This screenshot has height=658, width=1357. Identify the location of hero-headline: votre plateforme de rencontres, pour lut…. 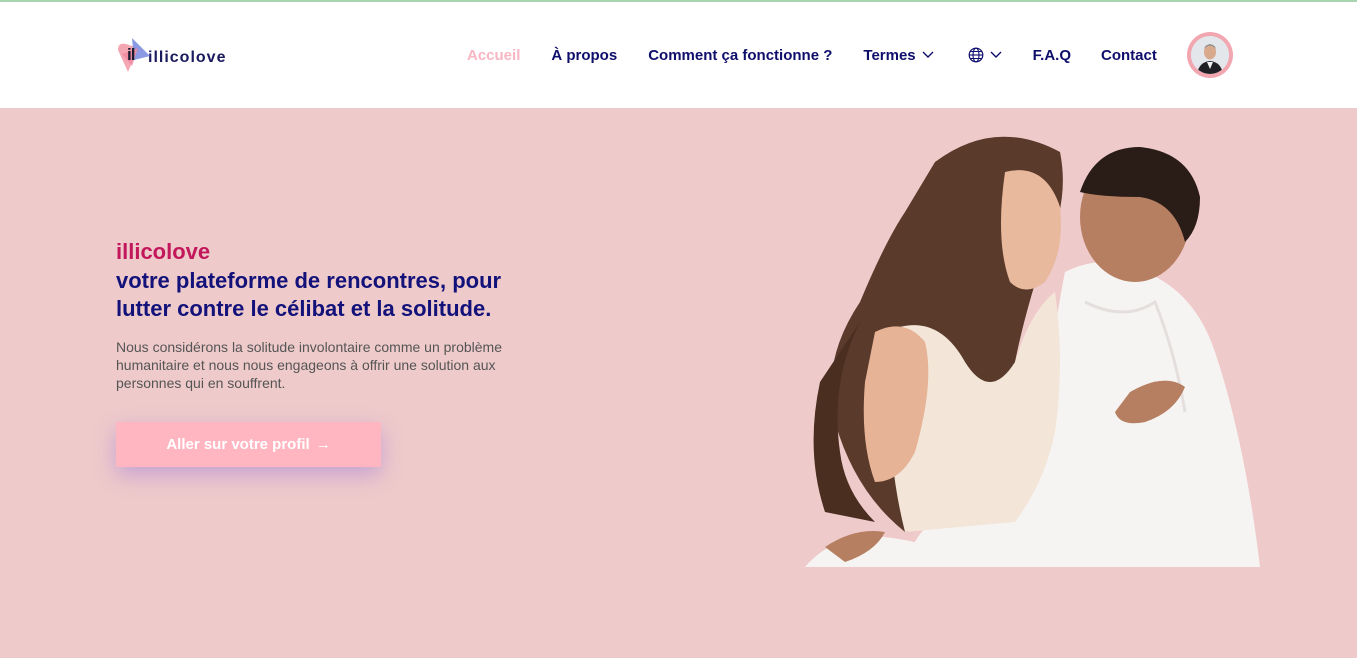
(309, 294).